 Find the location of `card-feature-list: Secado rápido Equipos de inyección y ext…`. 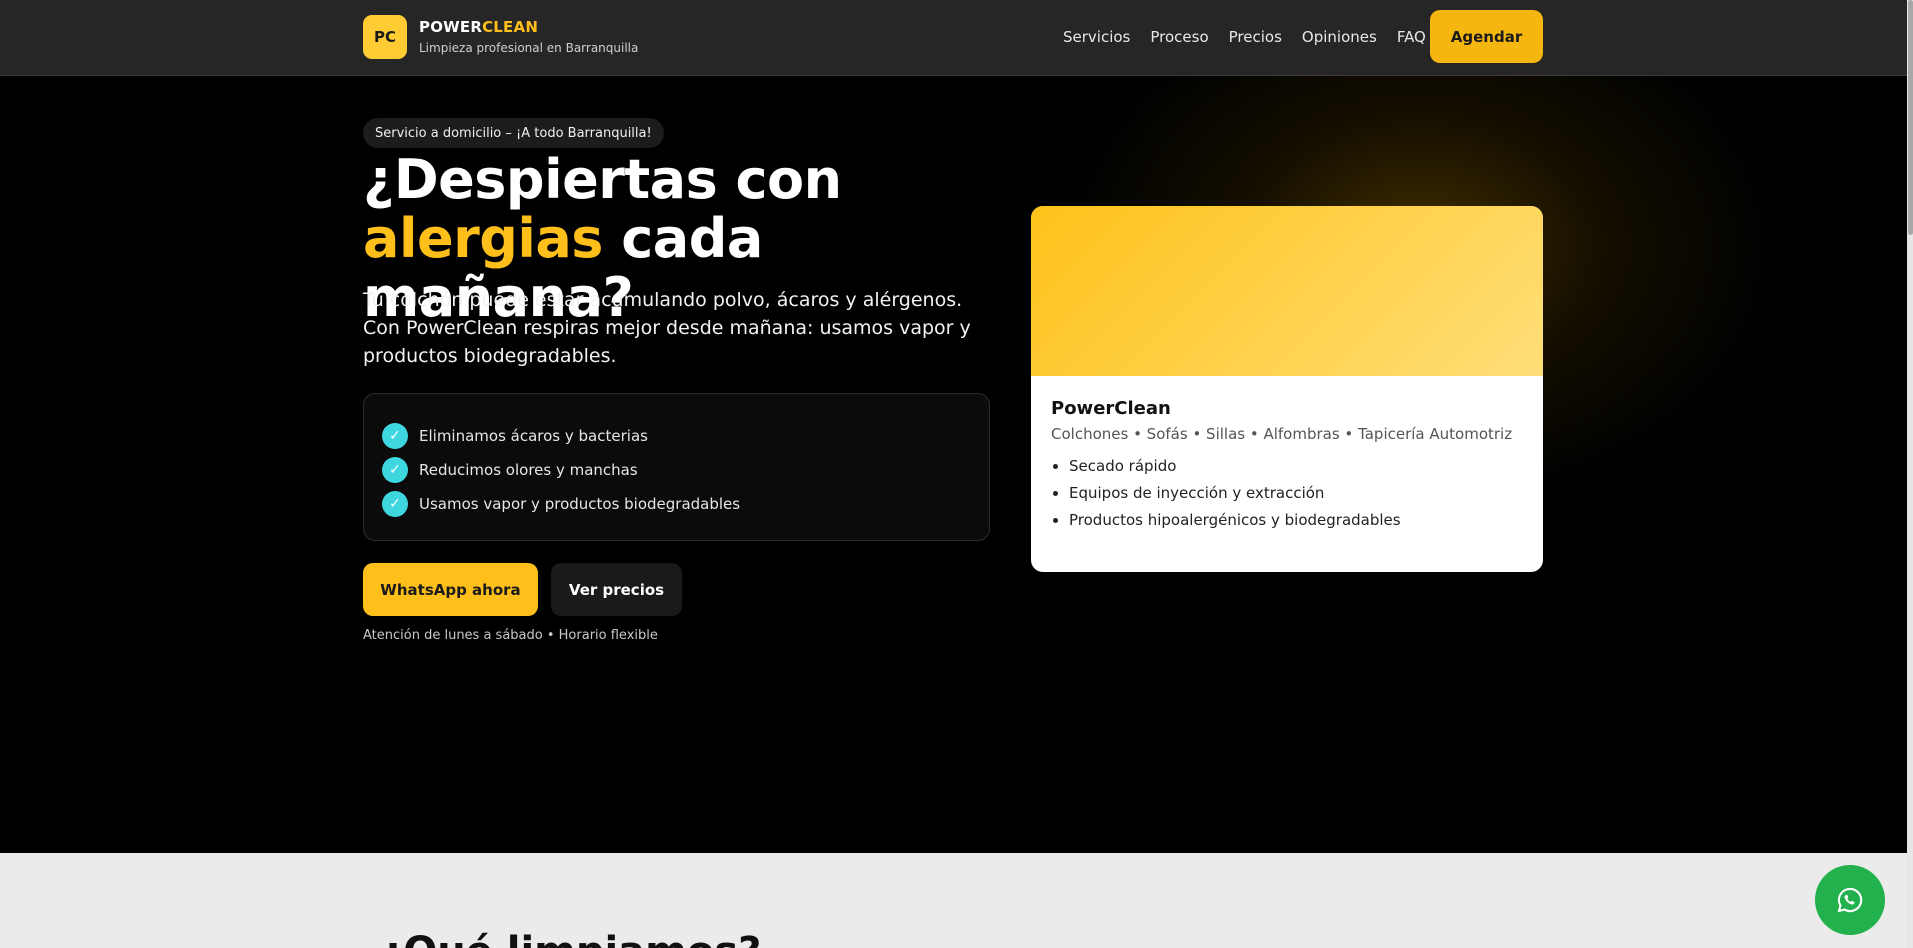

card-feature-list: Secado rápido Equipos de inyección y ext… is located at coordinates (1306, 497).